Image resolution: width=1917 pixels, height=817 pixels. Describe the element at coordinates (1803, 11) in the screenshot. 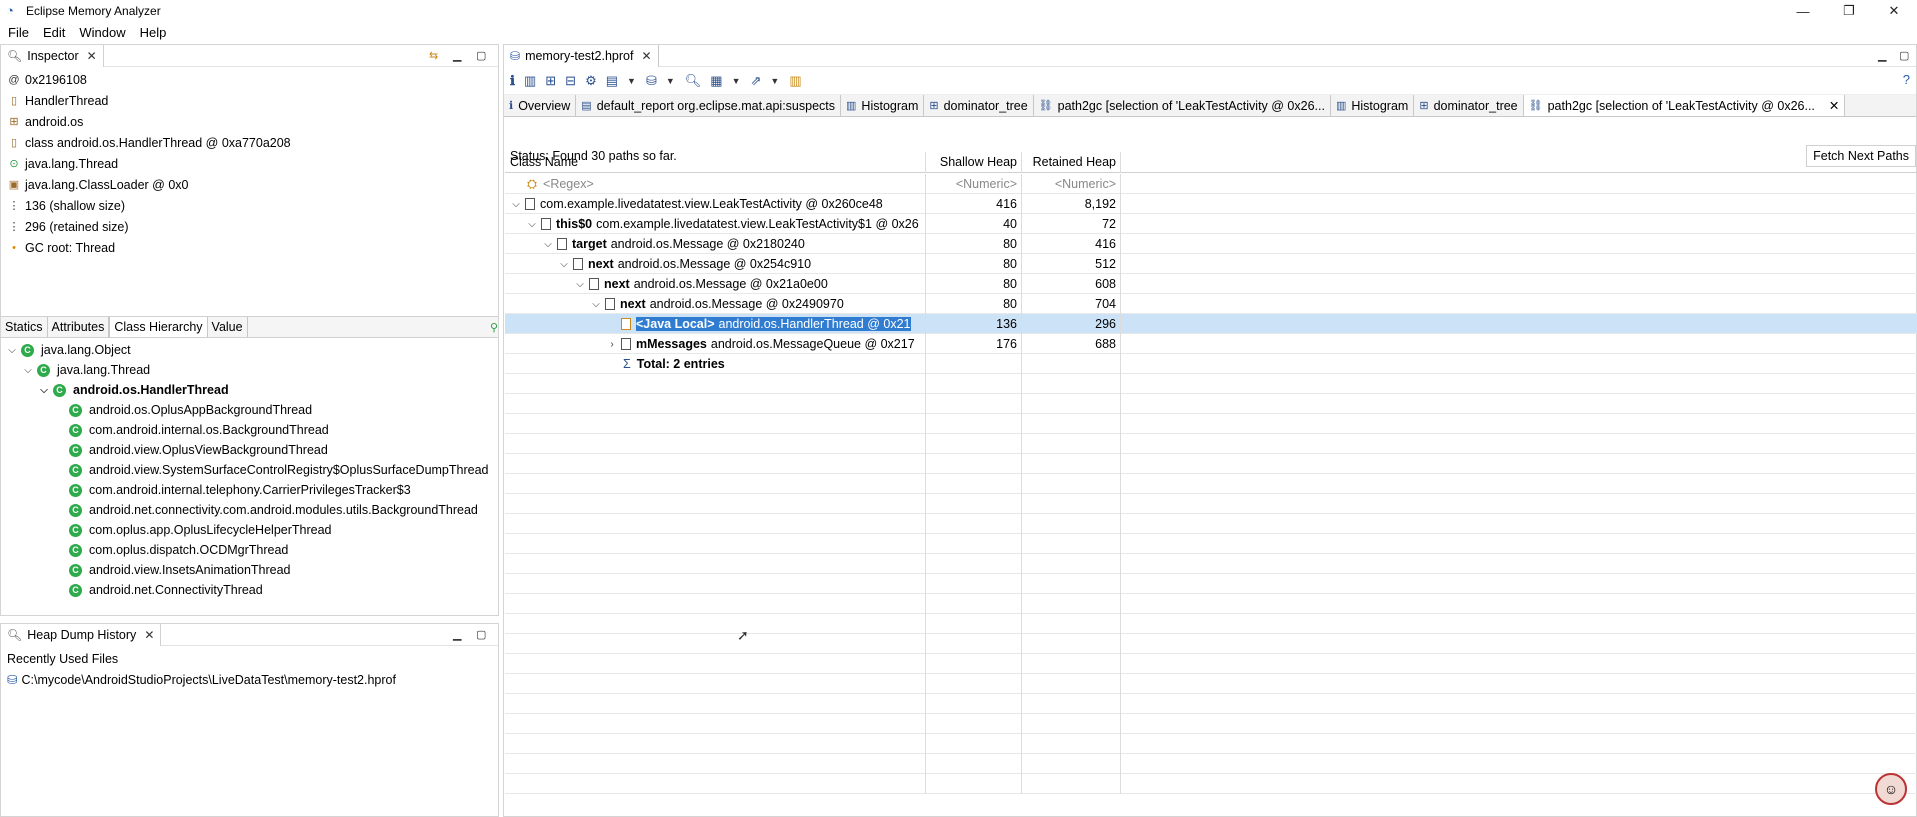

I see `minimize-button: —` at that location.